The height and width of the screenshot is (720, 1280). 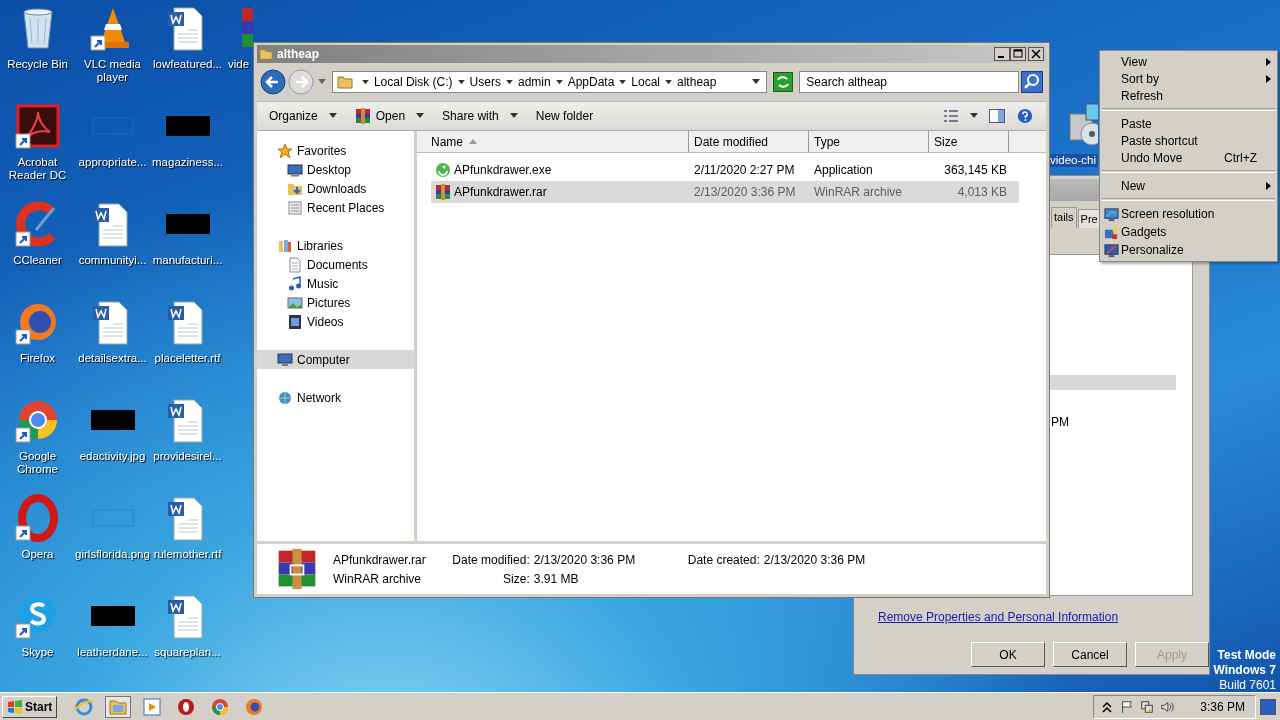 What do you see at coordinates (335, 264) in the screenshot?
I see `nav-item: Documents` at bounding box center [335, 264].